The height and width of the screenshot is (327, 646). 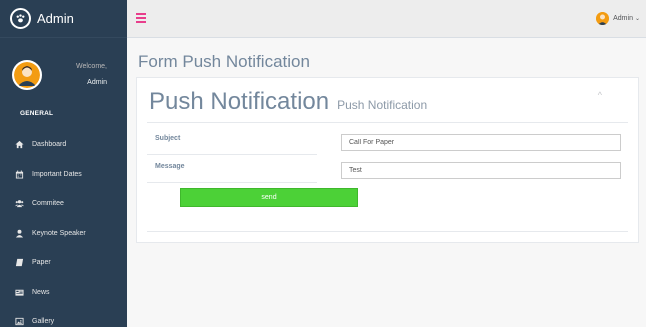 What do you see at coordinates (170, 166) in the screenshot?
I see `message-label: Message` at bounding box center [170, 166].